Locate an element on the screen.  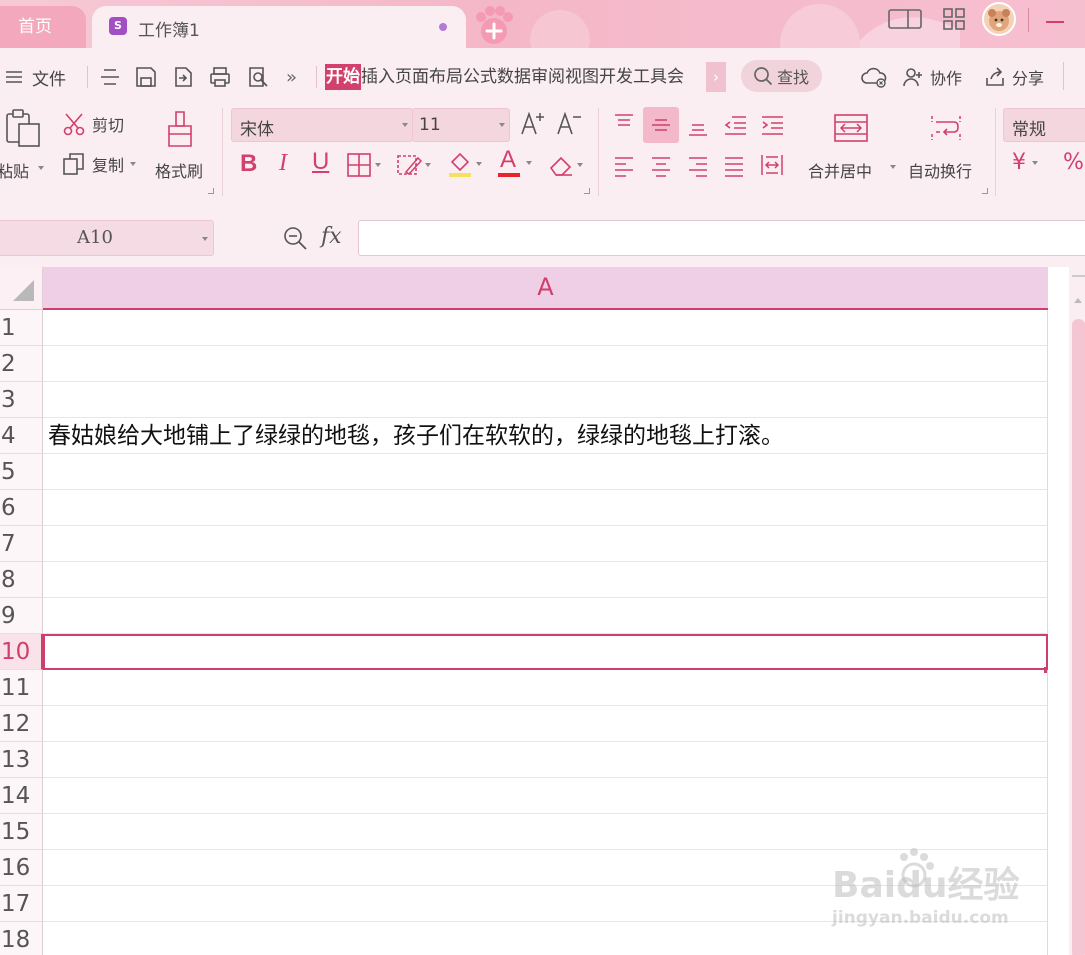
cell-a1 is located at coordinates (545, 328).